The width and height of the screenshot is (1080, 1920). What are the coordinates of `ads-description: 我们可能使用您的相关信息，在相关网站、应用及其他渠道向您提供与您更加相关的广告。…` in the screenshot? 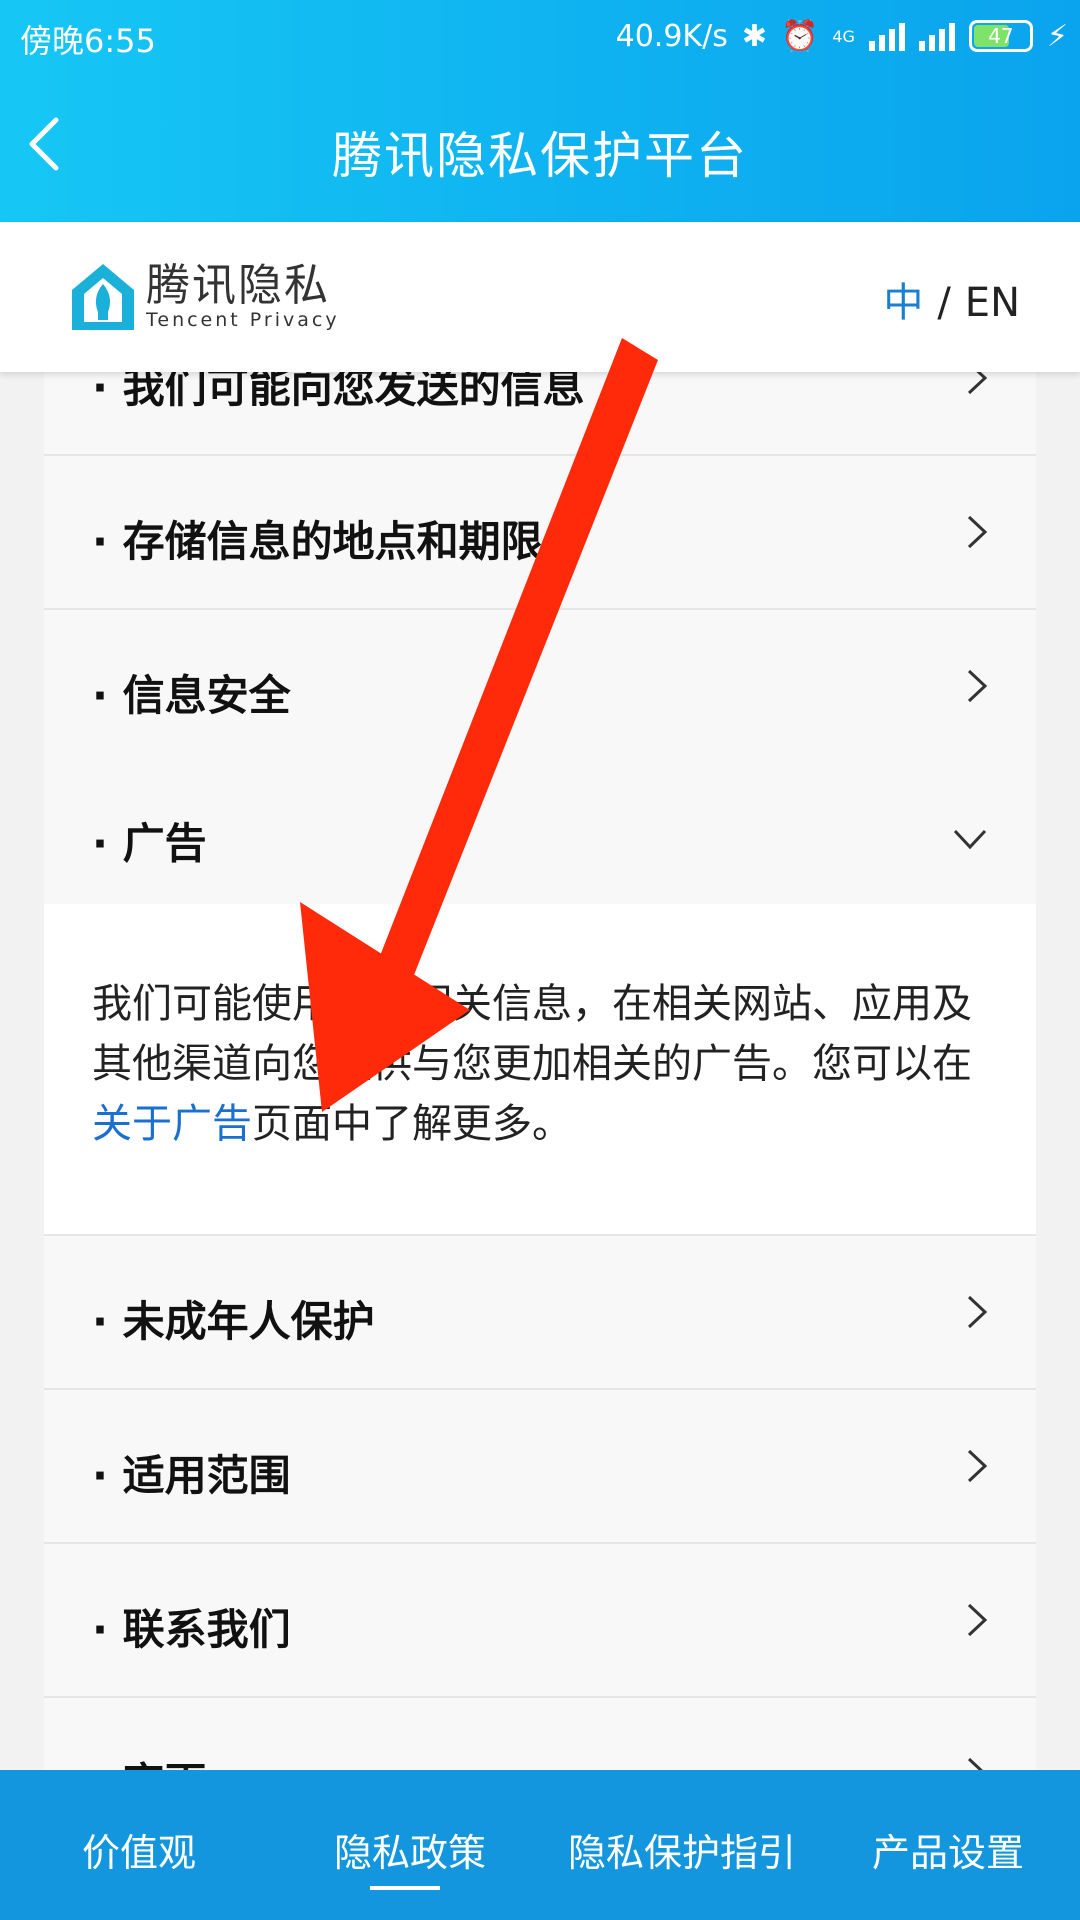 It's located at (532, 1064).